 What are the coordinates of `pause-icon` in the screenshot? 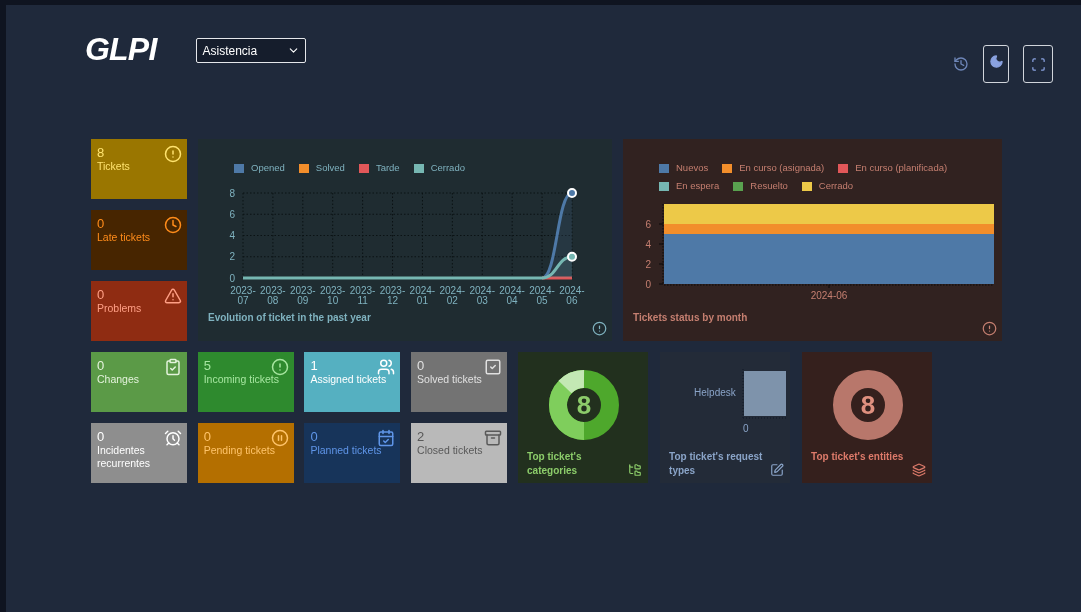 It's located at (279, 438).